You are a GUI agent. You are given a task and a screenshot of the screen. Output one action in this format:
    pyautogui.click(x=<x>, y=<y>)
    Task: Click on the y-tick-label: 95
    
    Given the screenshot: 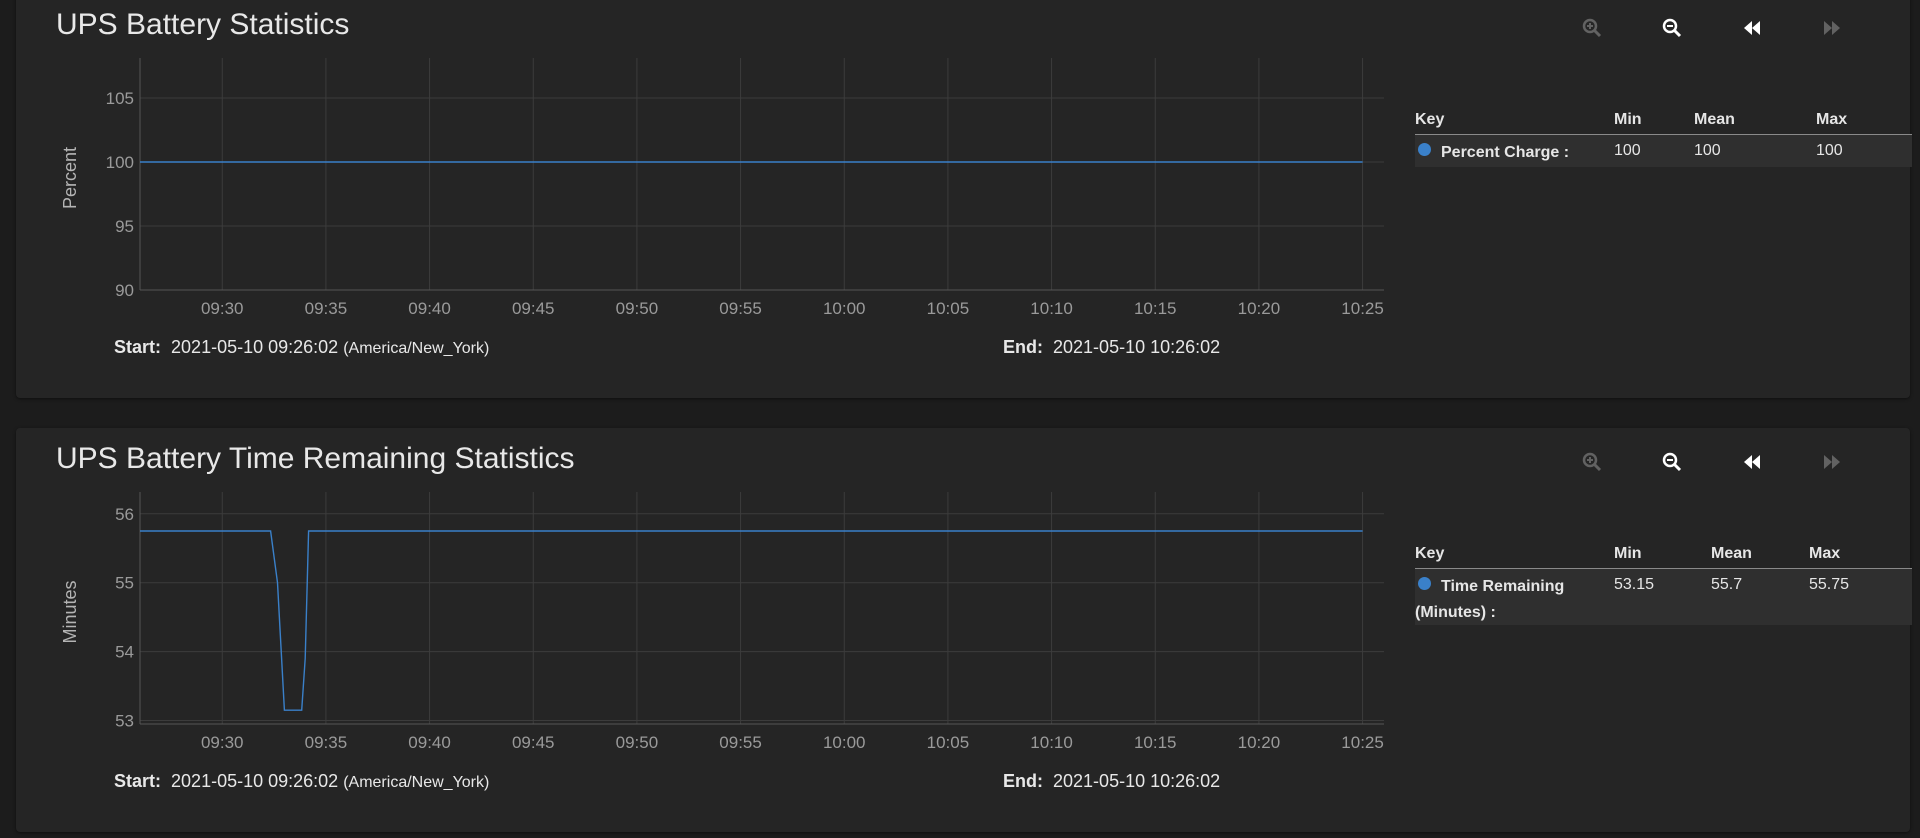 What is the action you would take?
    pyautogui.click(x=124, y=226)
    